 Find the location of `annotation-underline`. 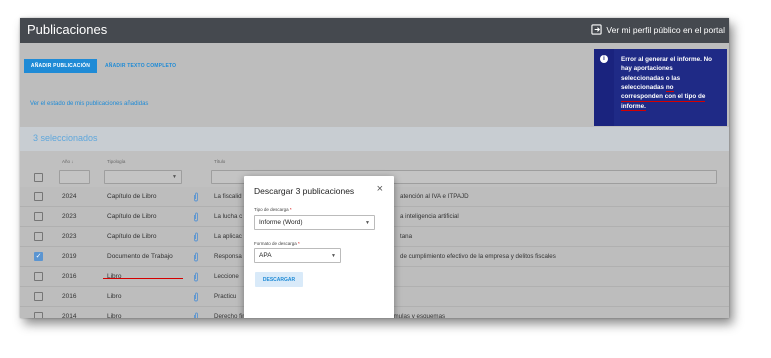

annotation-underline is located at coordinates (143, 279).